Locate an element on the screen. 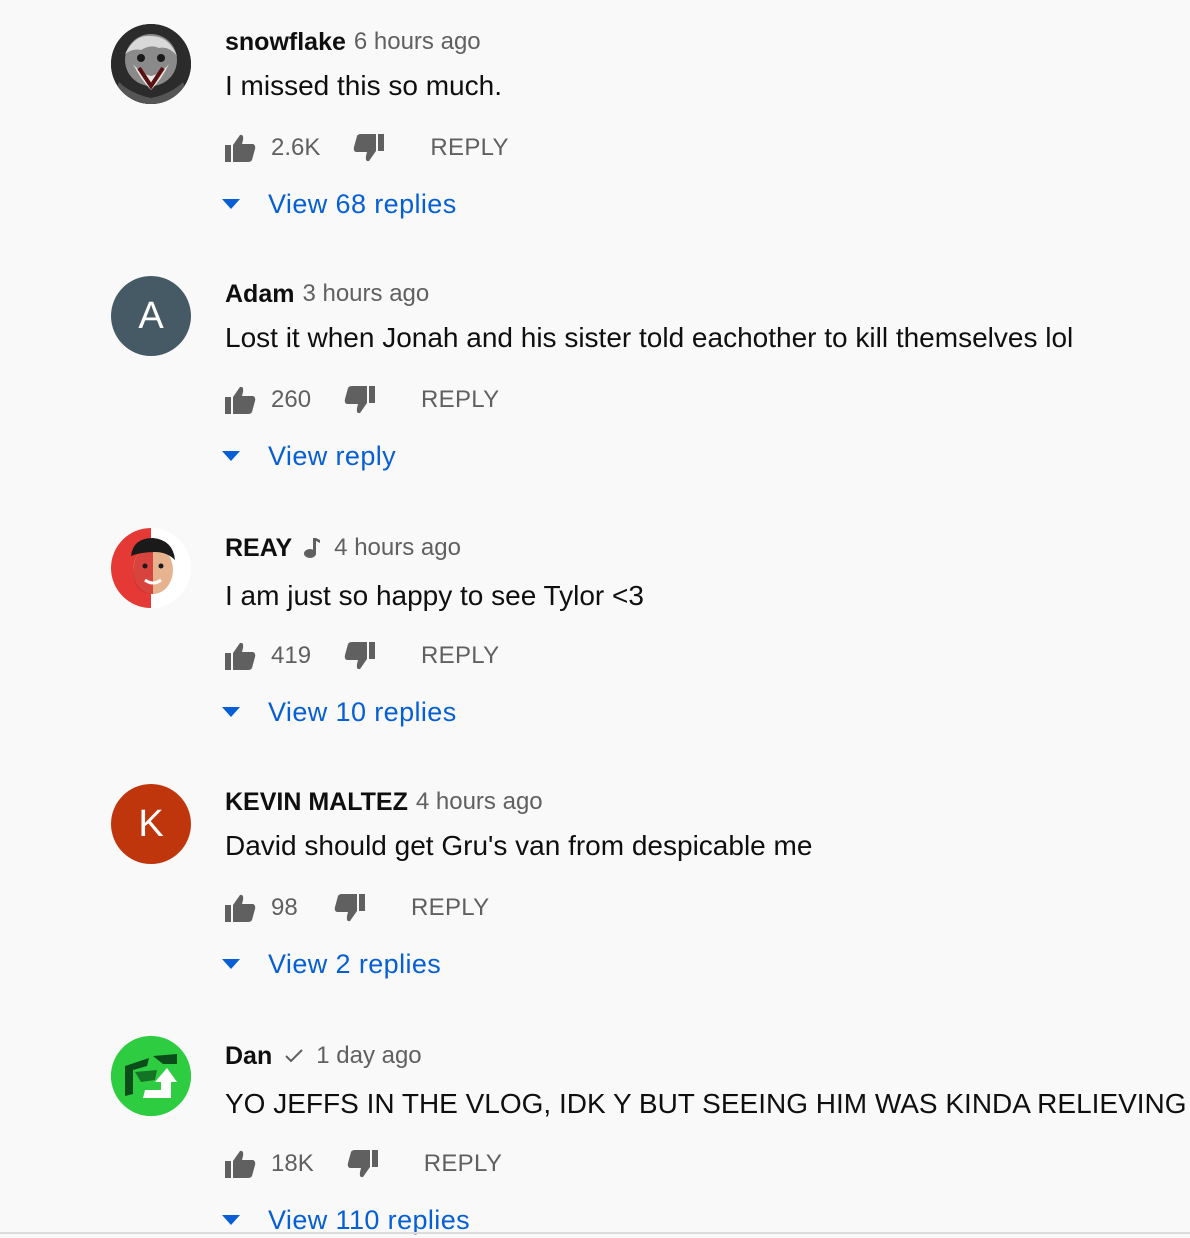 The height and width of the screenshot is (1238, 1190). avatar: A is located at coordinates (151, 316).